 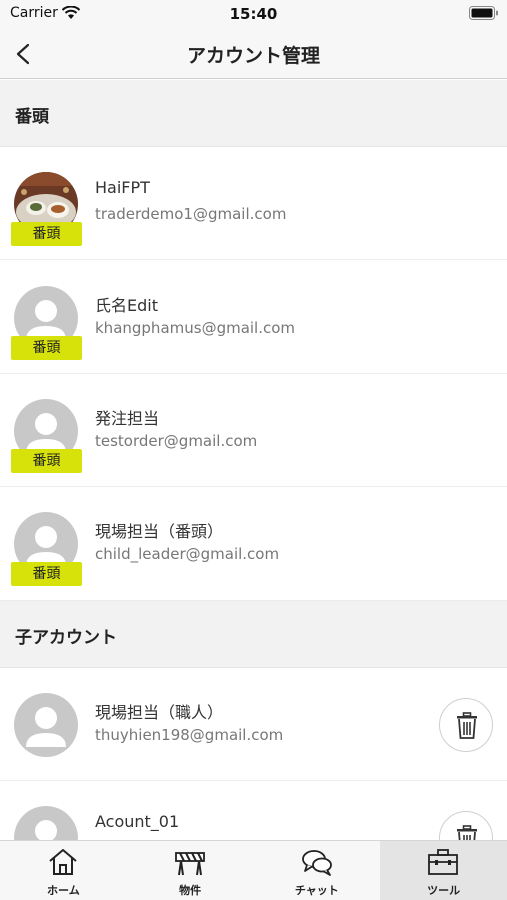 I want to click on status-bar: Carrier 15:40, so click(x=253, y=15).